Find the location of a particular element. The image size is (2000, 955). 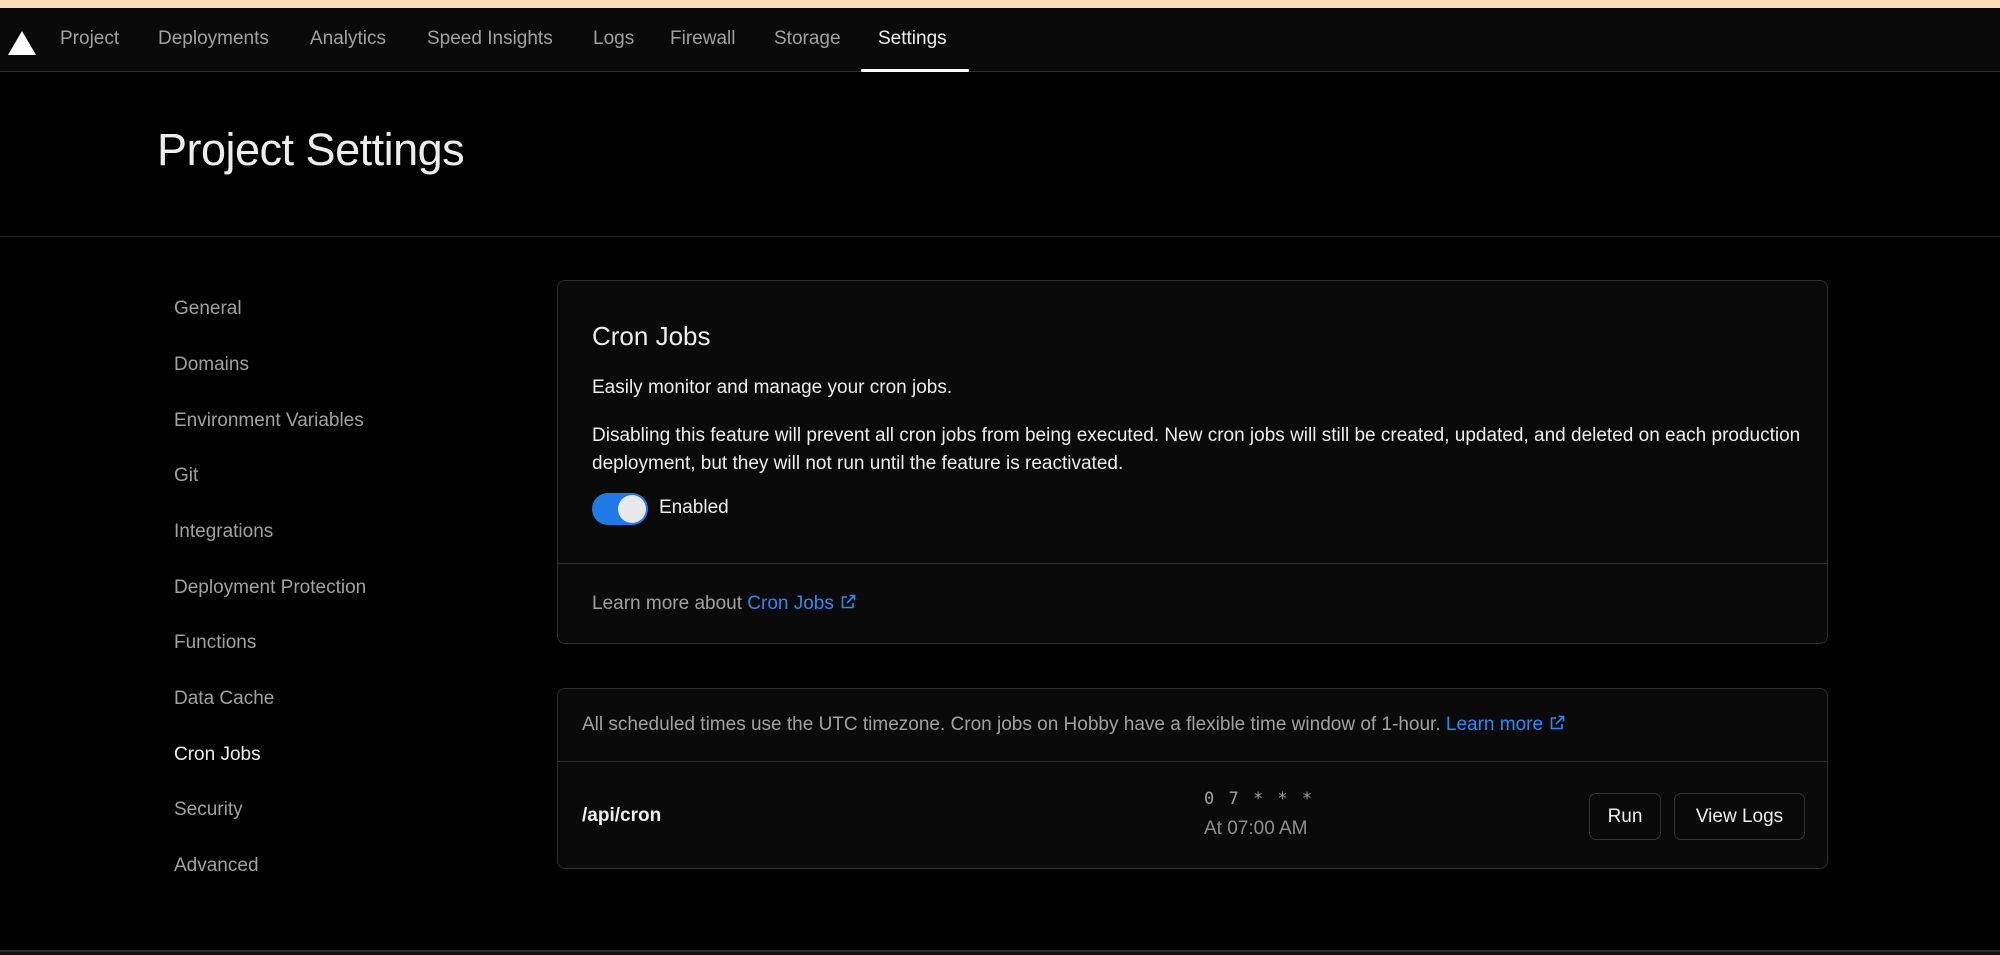

tab-settings: Settings is located at coordinates (912, 39).